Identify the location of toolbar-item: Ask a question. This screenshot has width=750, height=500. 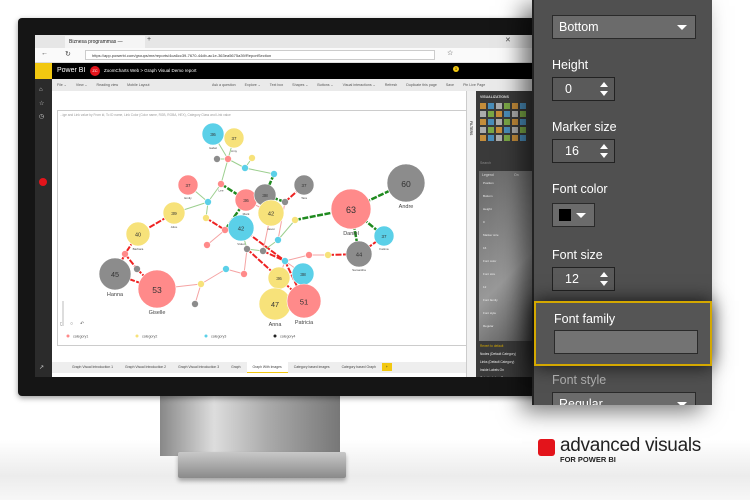
(224, 85).